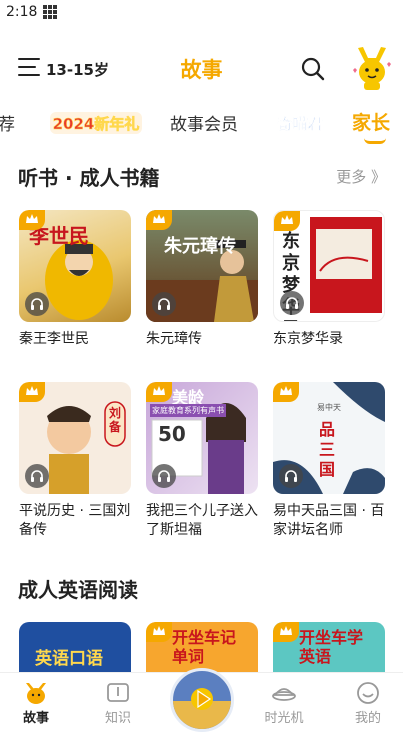 Image resolution: width=403 pixels, height=732 pixels. Describe the element at coordinates (284, 718) in the screenshot. I see `nav-time-machine-label: 时光机` at that location.